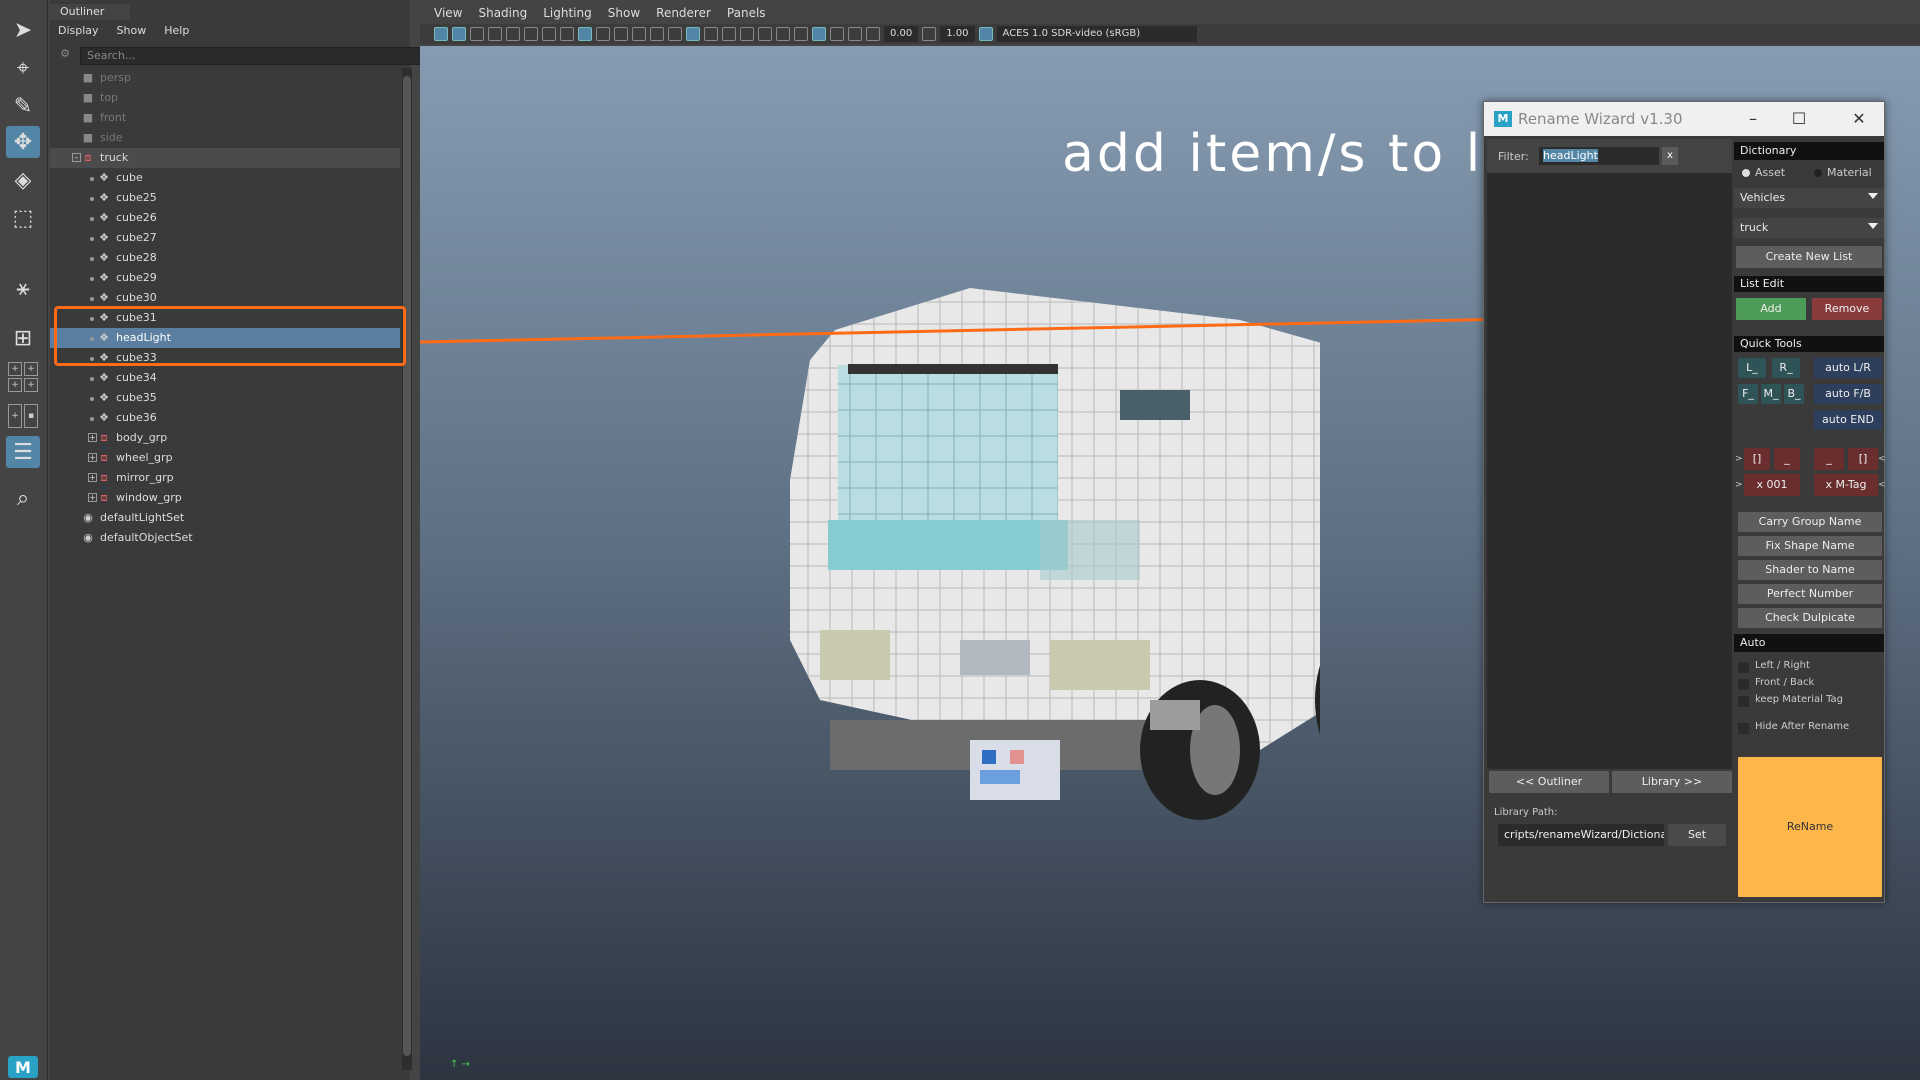 This screenshot has width=1920, height=1080. What do you see at coordinates (624, 14) in the screenshot?
I see `vp-menu-show: Show` at bounding box center [624, 14].